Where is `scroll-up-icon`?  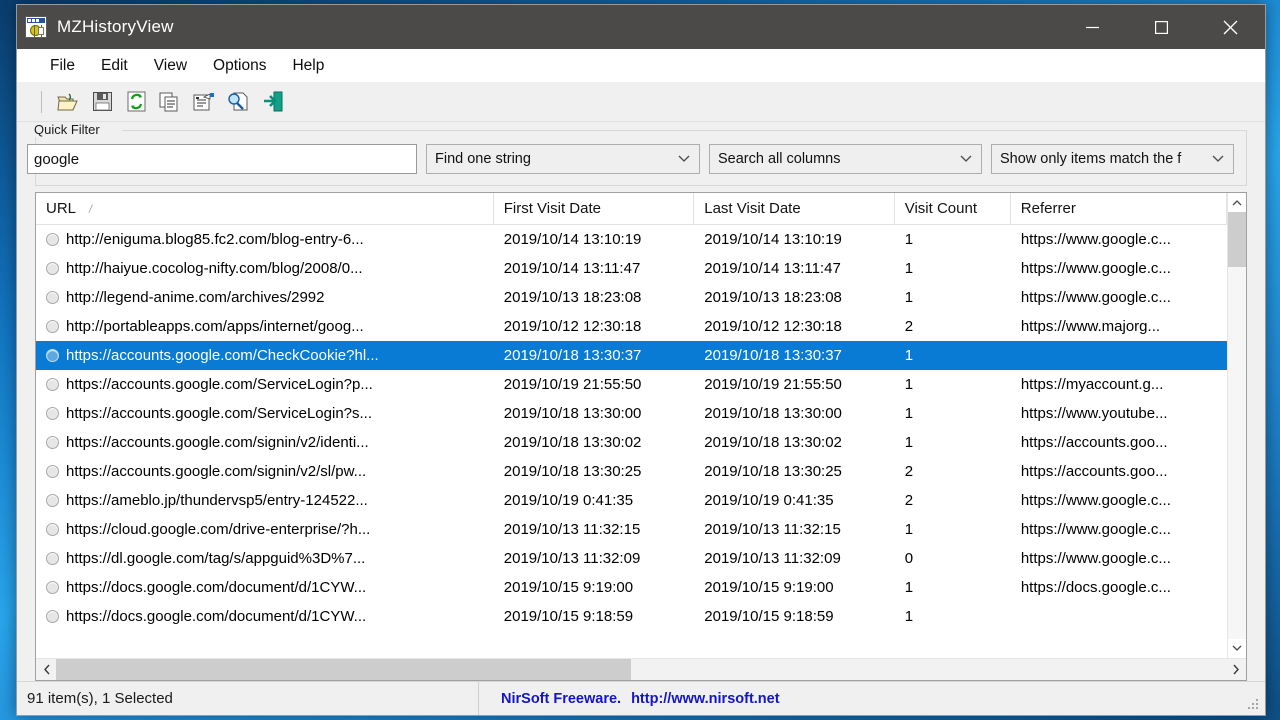
scroll-up-icon is located at coordinates (1237, 202).